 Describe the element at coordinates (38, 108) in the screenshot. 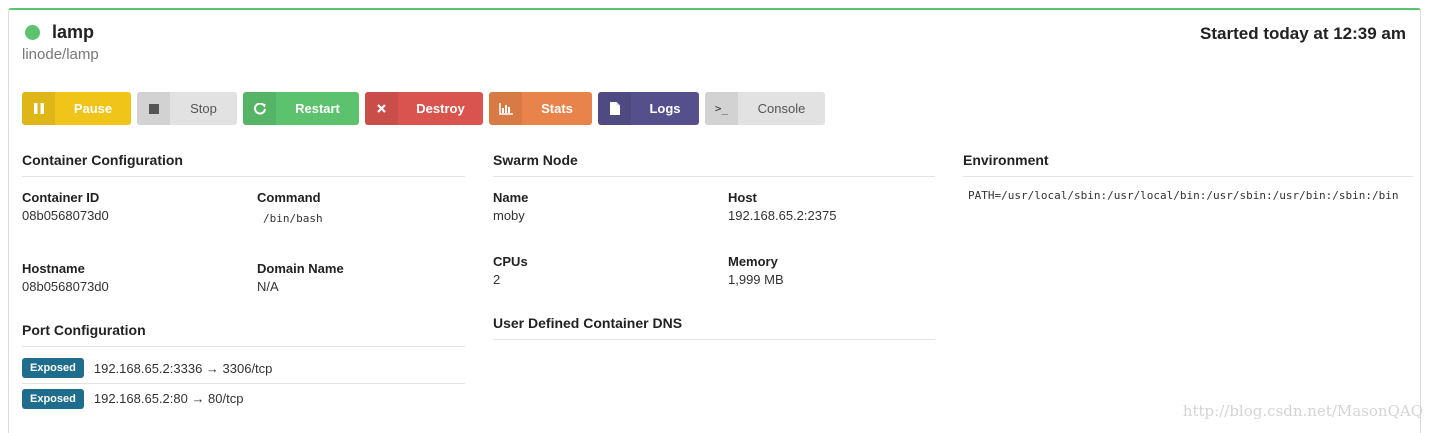

I see `pause-icon` at that location.